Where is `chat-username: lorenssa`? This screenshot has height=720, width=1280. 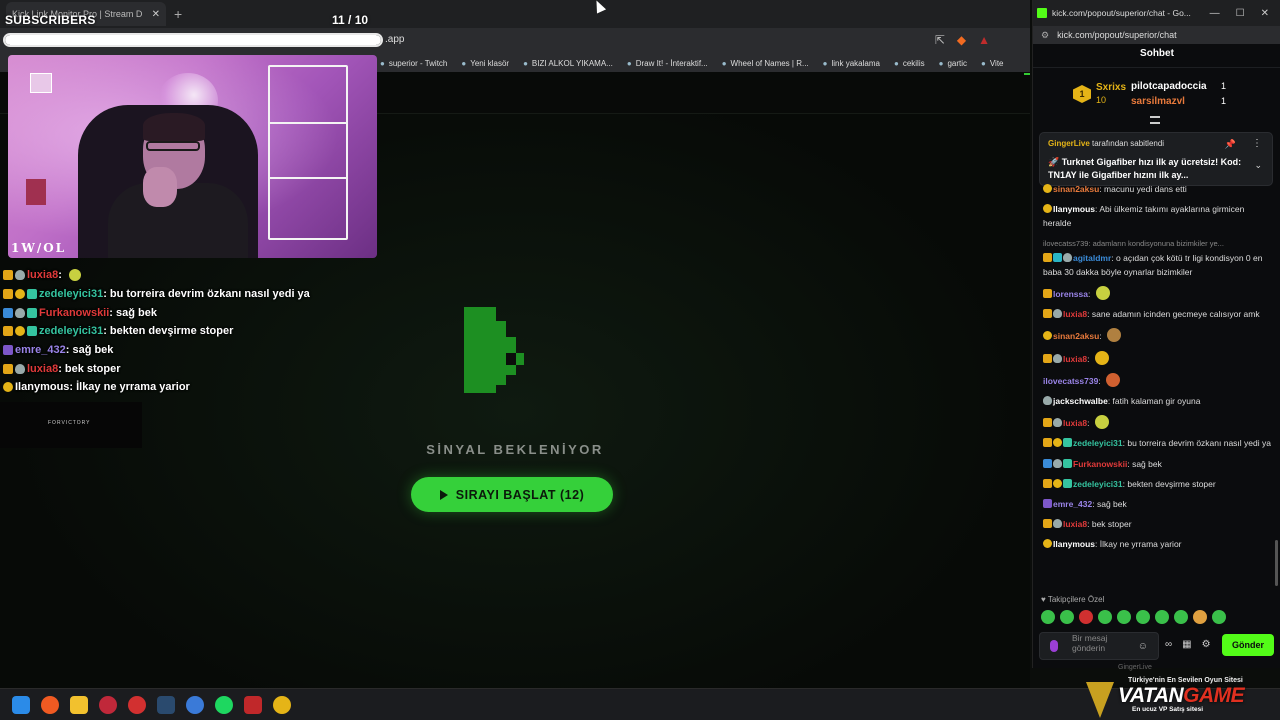 chat-username: lorenssa is located at coordinates (1070, 294).